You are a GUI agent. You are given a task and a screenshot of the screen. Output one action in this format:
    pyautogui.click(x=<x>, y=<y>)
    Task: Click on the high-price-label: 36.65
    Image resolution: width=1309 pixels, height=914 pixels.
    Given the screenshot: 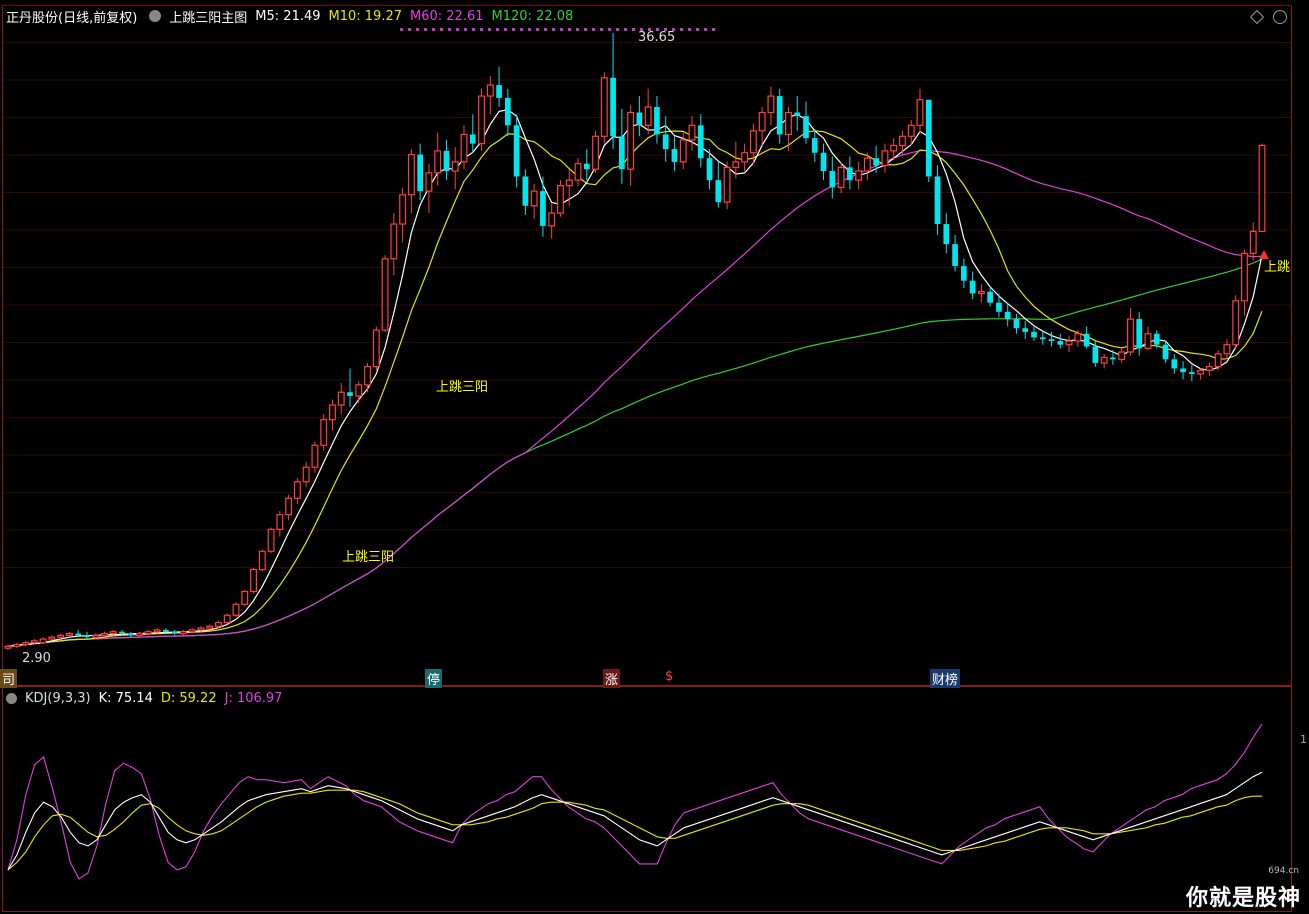 What is the action you would take?
    pyautogui.click(x=657, y=37)
    